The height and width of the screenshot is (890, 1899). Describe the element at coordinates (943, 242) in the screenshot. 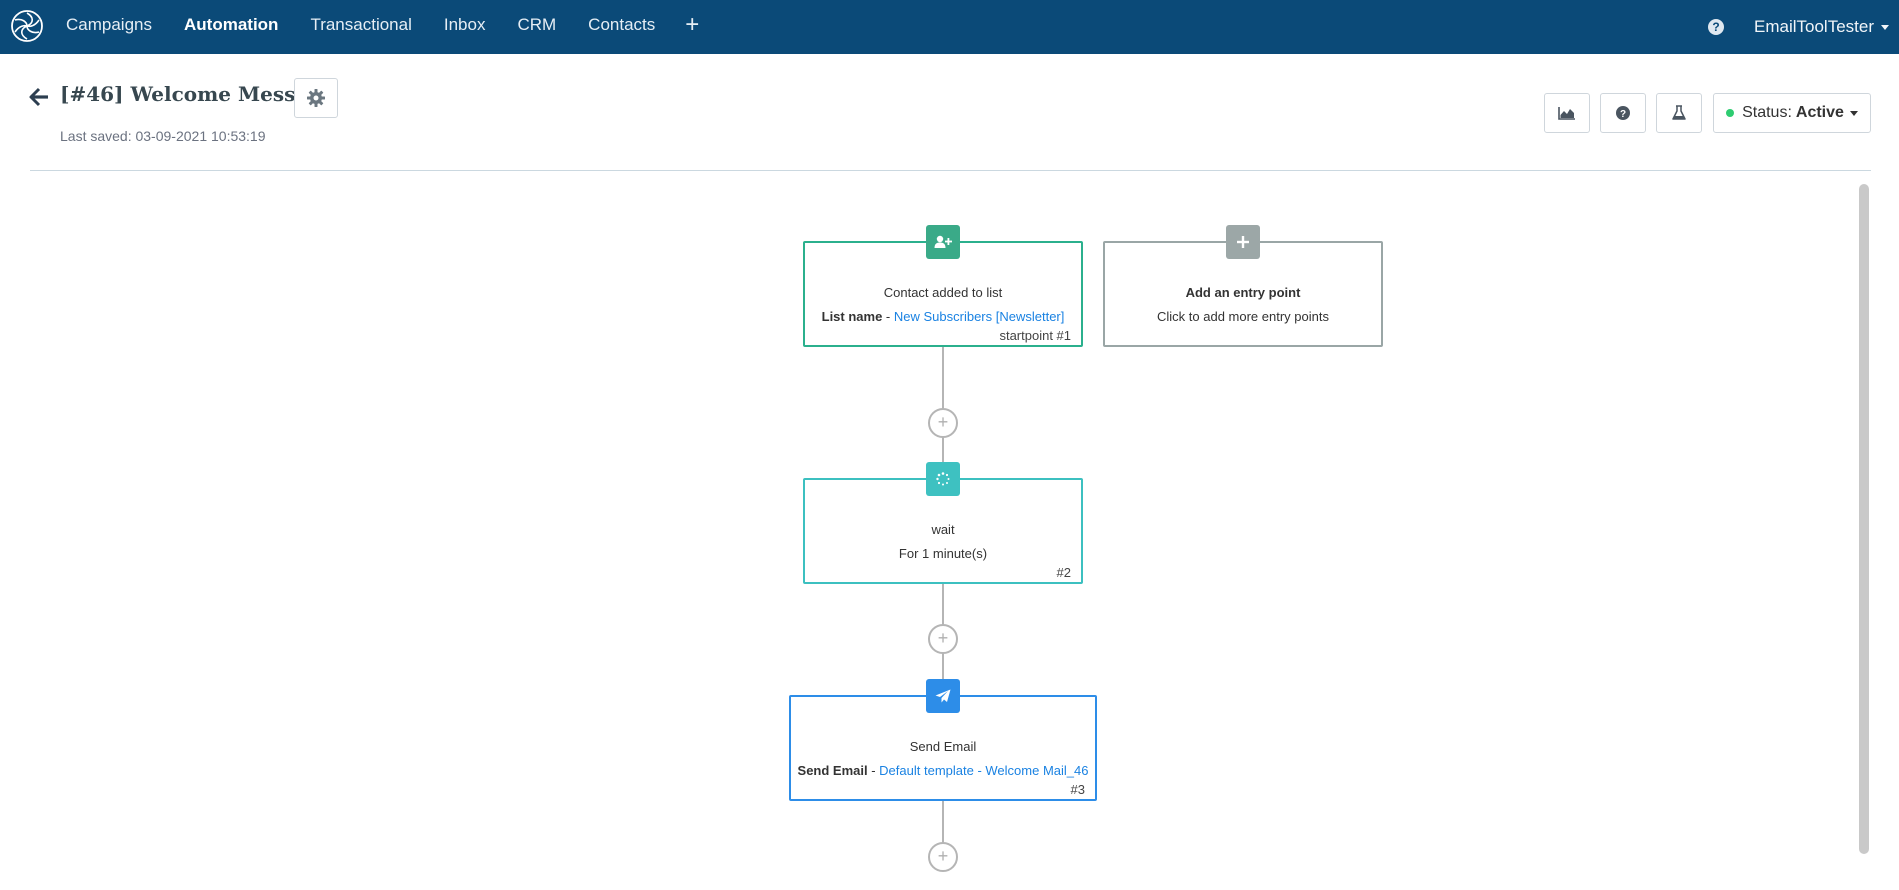

I see `user-plus-icon` at that location.